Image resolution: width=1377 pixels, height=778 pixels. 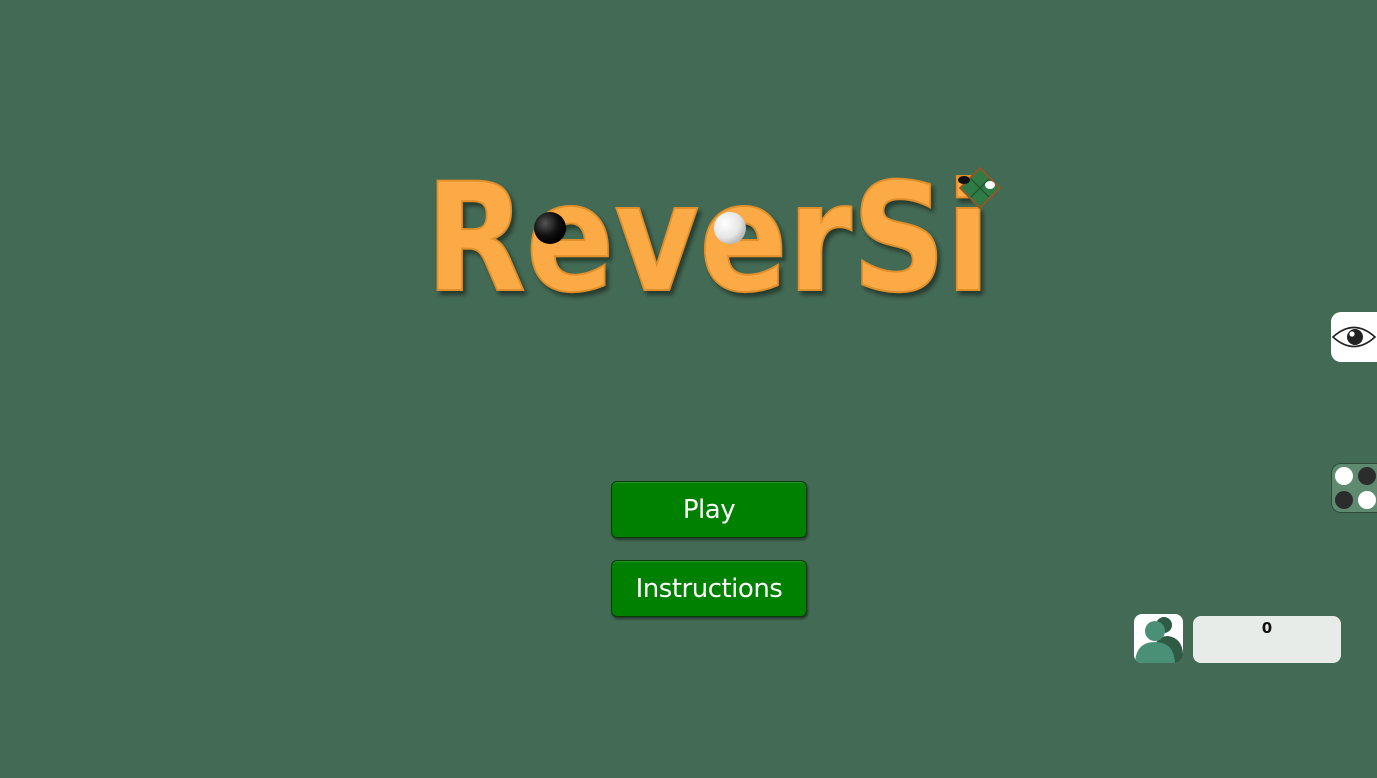 I want to click on player-avatar, so click(x=1158, y=638).